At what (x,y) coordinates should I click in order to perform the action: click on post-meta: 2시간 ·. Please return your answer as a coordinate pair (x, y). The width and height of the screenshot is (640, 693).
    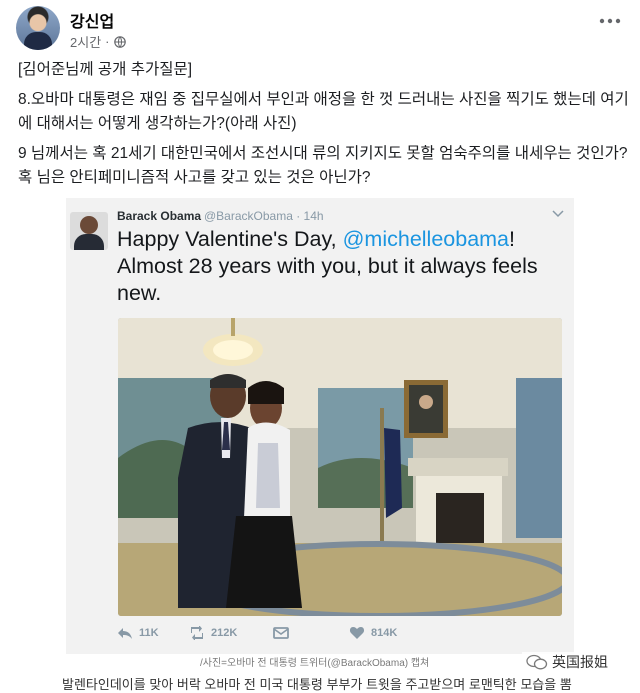
    Looking at the image, I should click on (98, 41).